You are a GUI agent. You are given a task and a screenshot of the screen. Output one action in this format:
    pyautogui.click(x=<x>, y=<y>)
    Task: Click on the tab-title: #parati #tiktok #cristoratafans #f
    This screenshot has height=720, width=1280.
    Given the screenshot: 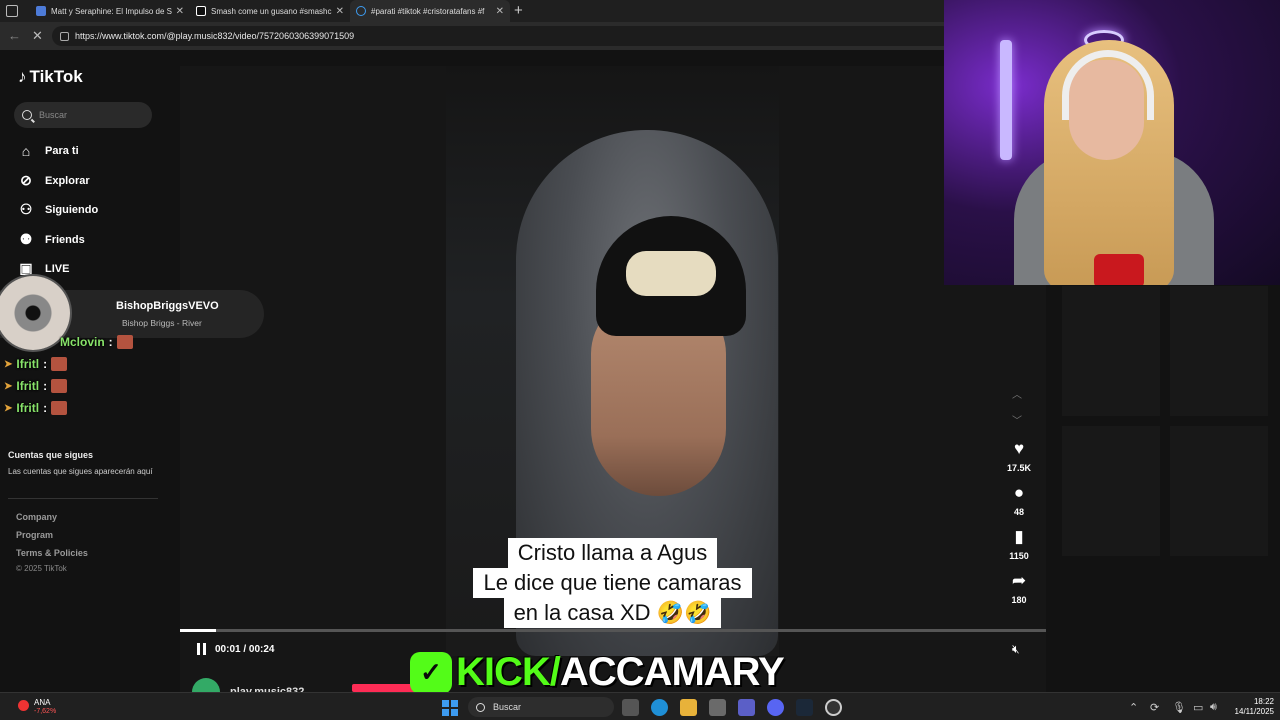 What is the action you would take?
    pyautogui.click(x=428, y=11)
    